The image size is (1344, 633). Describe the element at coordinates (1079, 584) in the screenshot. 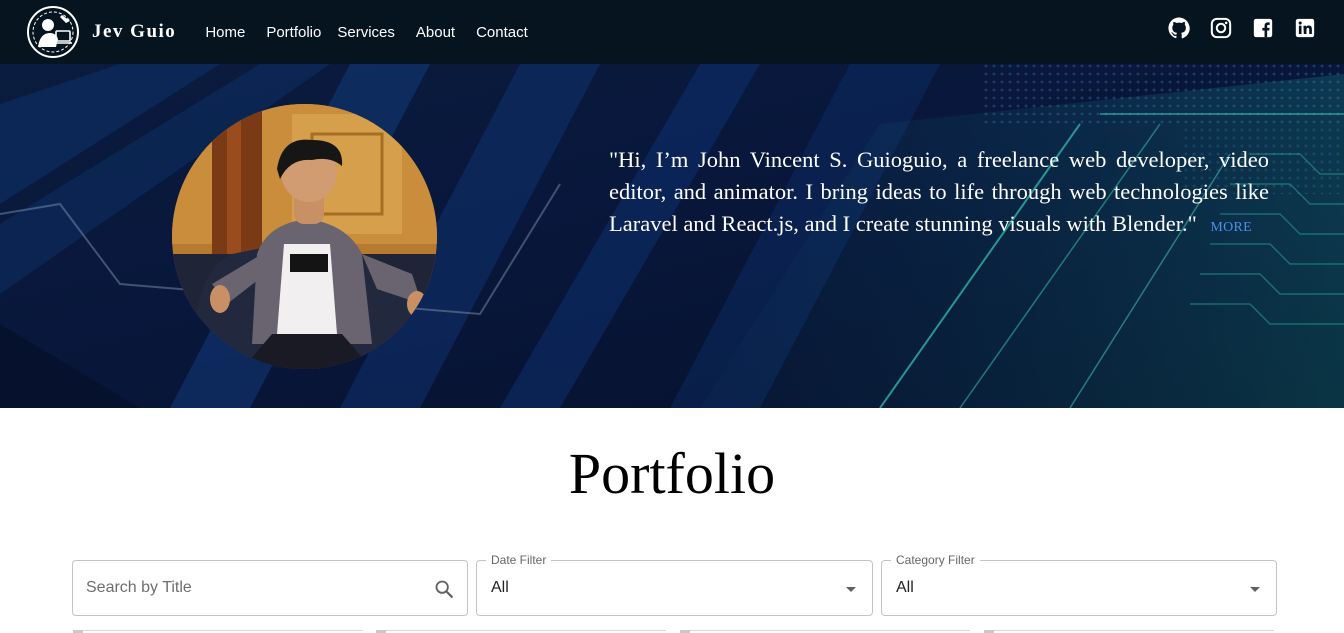

I see `category-filter-select: Category Filter All` at that location.